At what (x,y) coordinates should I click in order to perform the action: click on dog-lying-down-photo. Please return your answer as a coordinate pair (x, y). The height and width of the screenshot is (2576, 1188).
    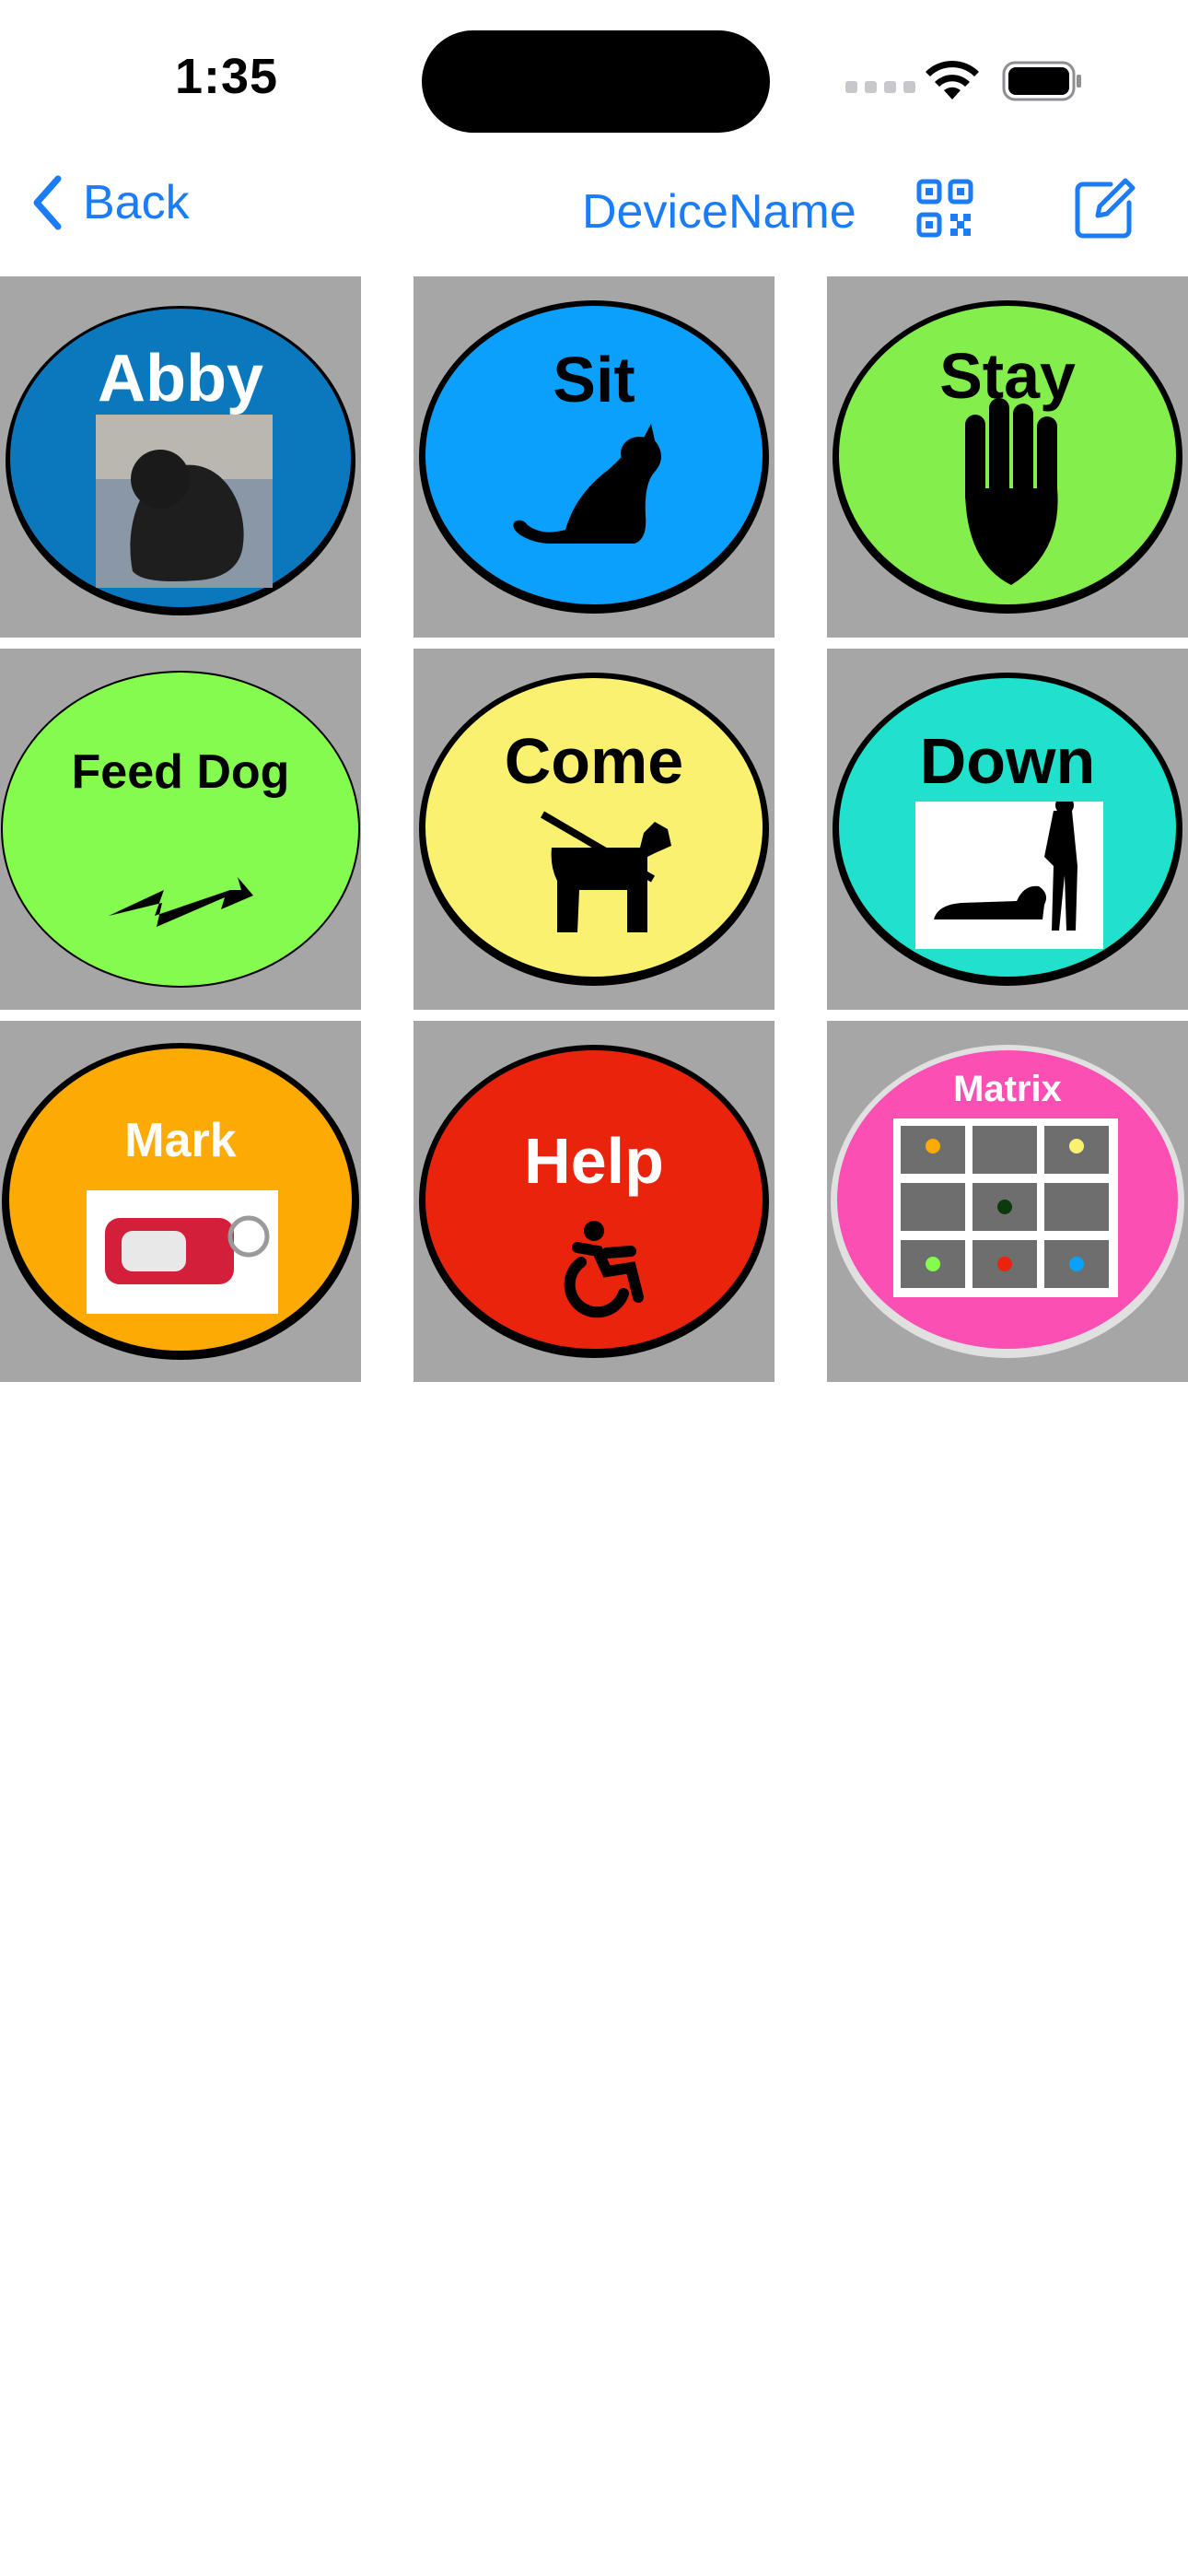
    Looking at the image, I should click on (1009, 875).